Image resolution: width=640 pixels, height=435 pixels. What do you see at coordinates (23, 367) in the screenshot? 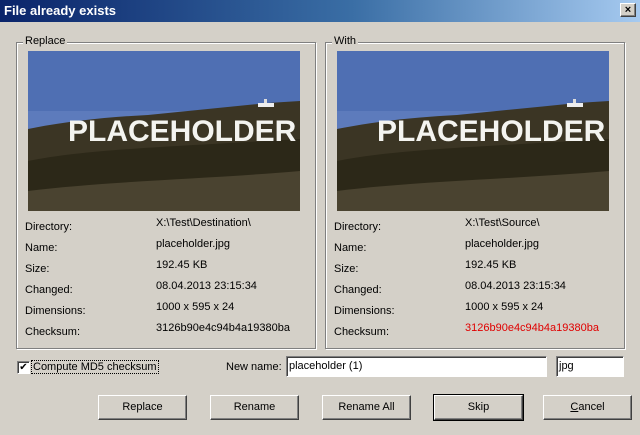
I see `compute-md5-checkbox: ✔` at bounding box center [23, 367].